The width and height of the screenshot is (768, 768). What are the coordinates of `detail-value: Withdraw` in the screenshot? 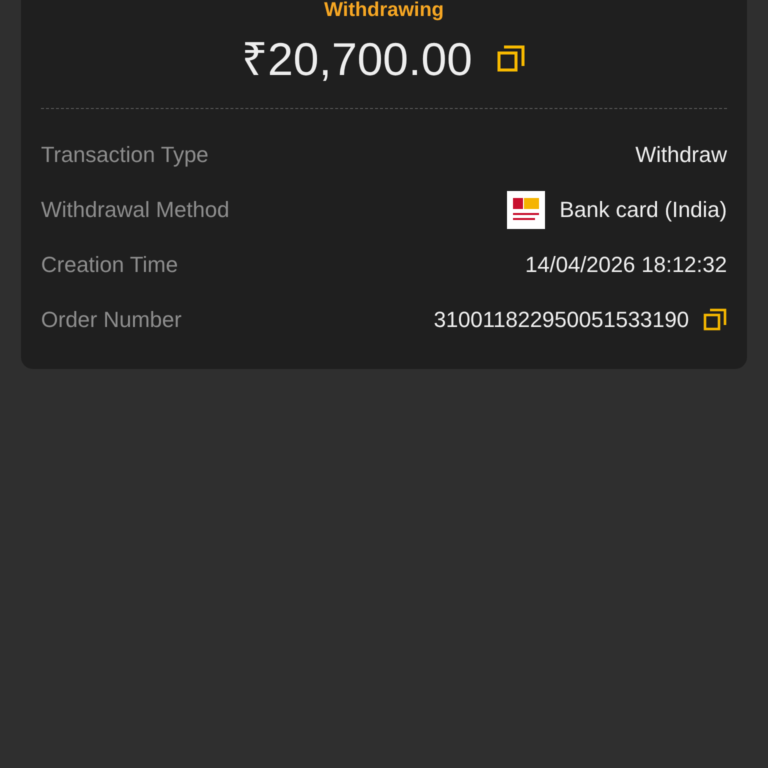 It's located at (681, 155).